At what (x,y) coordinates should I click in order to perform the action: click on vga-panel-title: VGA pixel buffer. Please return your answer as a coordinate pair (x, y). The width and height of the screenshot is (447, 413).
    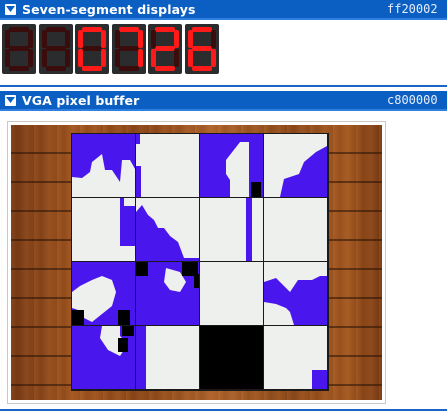
    Looking at the image, I should click on (81, 100).